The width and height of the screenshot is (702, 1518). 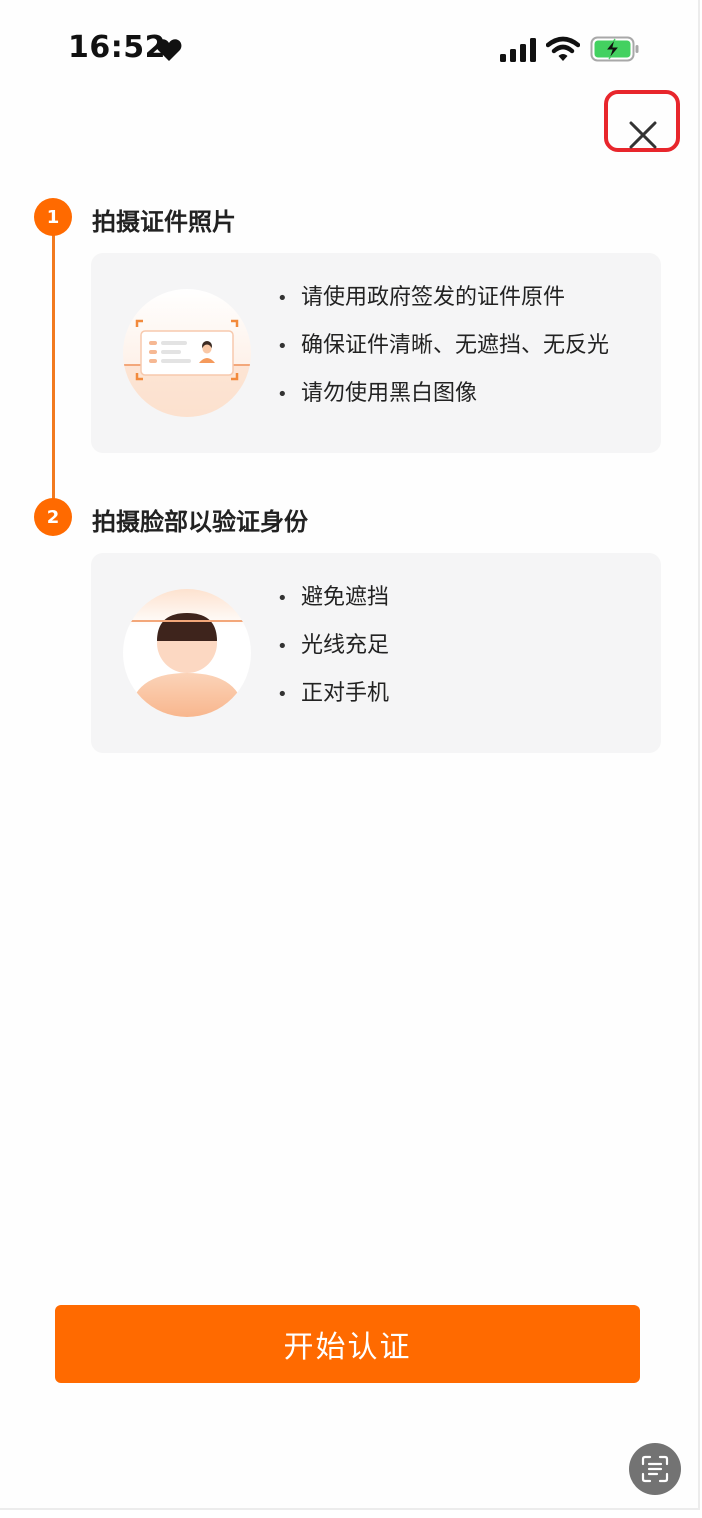 I want to click on face-tips-list: • 避免遮挡 • 光线充足 • 正对手机, so click(x=333, y=655).